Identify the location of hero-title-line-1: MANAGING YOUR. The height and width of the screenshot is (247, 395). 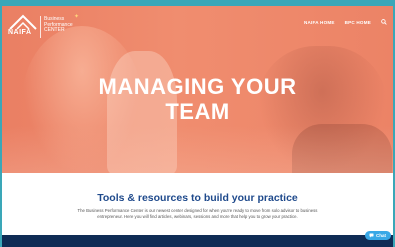
(197, 86).